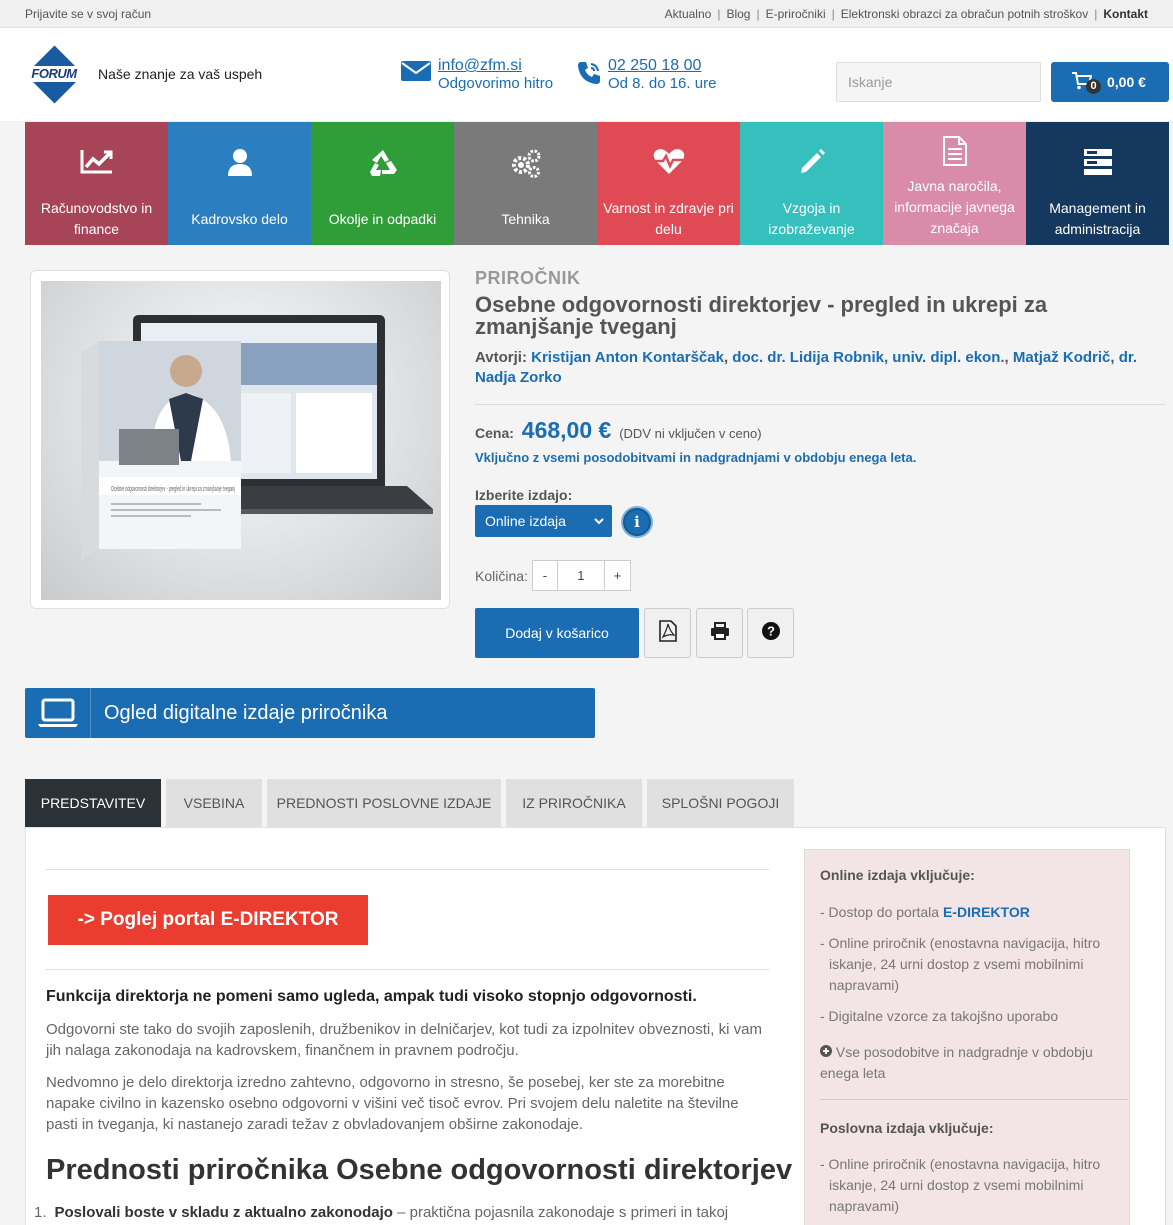  I want to click on author-link: Kristijan Anton Kontarščak, so click(627, 357).